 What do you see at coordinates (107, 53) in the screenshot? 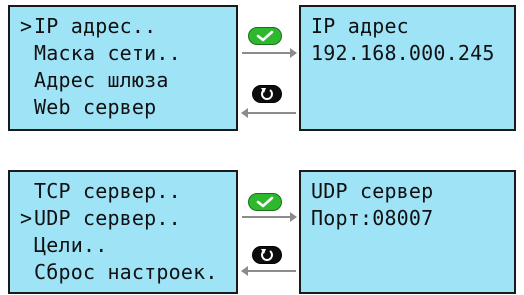
I see `menu-item-label: Маска сети..` at bounding box center [107, 53].